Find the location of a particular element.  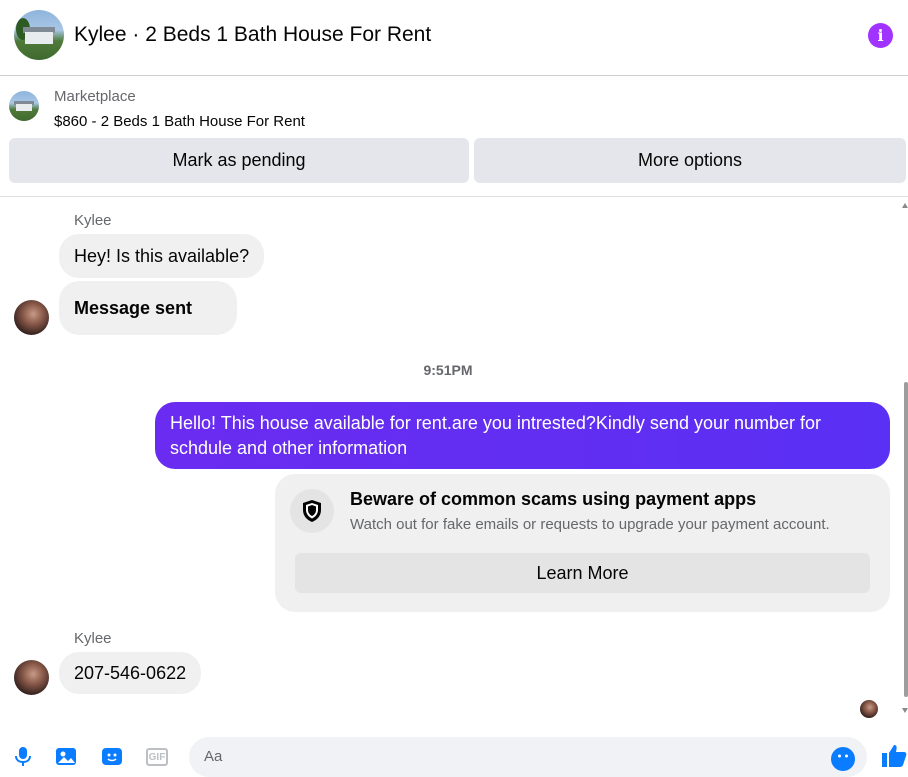

read-receipt-avatar is located at coordinates (869, 709).